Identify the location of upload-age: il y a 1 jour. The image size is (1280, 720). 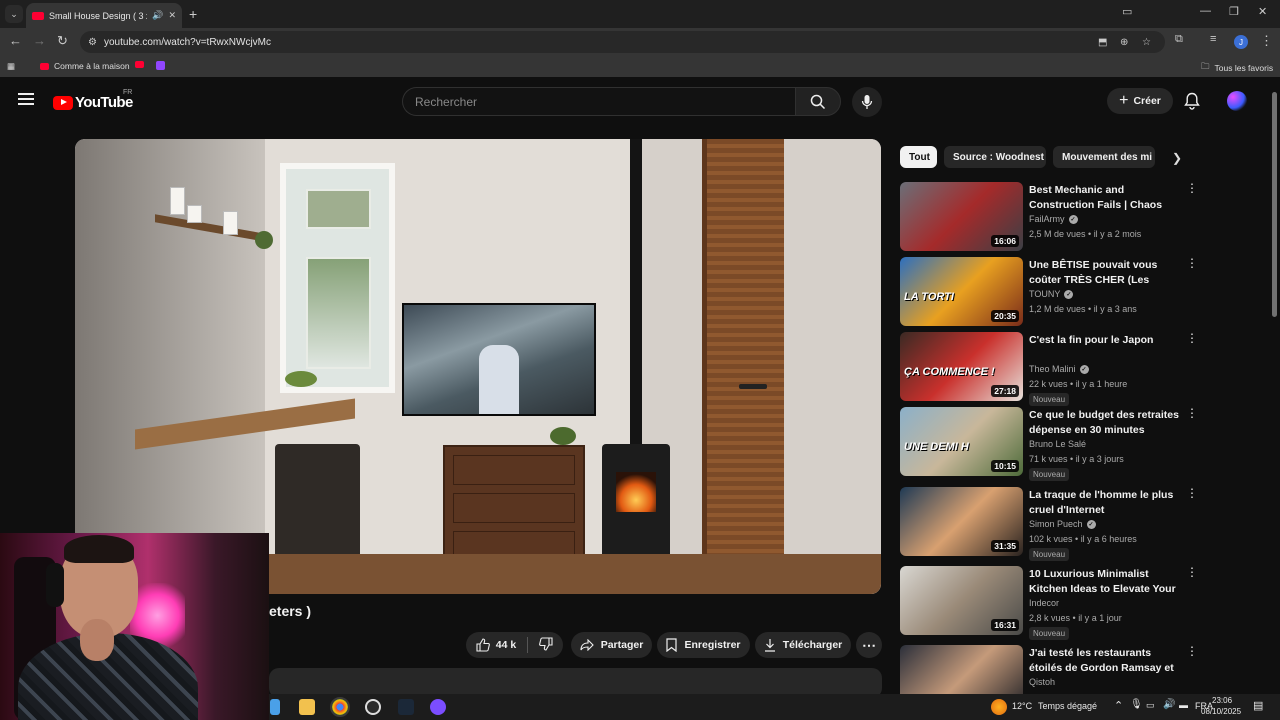
(1100, 618).